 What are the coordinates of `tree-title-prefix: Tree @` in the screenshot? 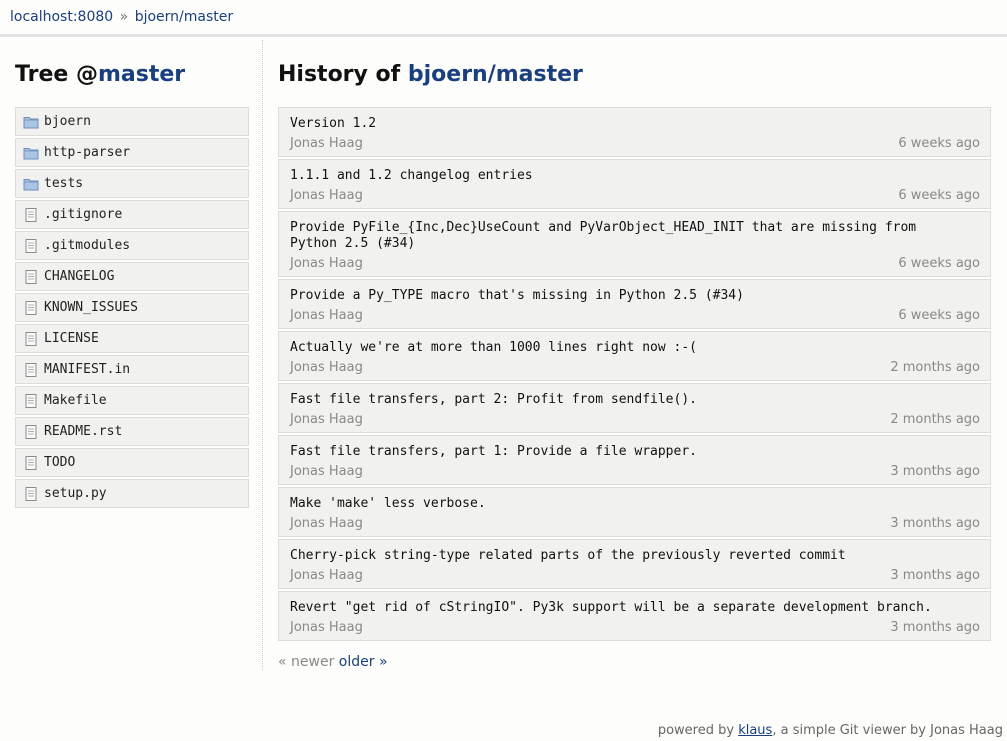 It's located at (56, 74).